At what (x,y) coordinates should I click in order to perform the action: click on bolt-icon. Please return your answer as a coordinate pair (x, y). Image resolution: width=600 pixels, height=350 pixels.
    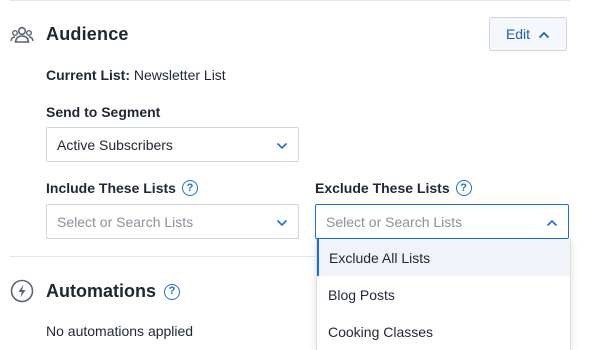
    Looking at the image, I should click on (22, 291).